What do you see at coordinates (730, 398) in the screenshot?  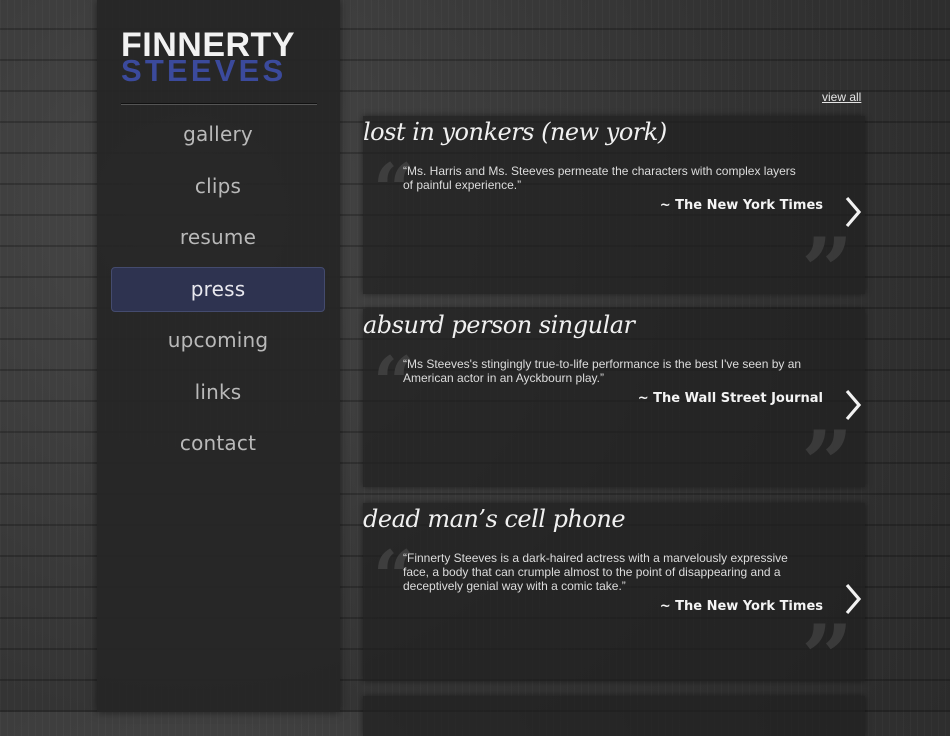 I see `press-source: ~ The Wall Street Journal` at bounding box center [730, 398].